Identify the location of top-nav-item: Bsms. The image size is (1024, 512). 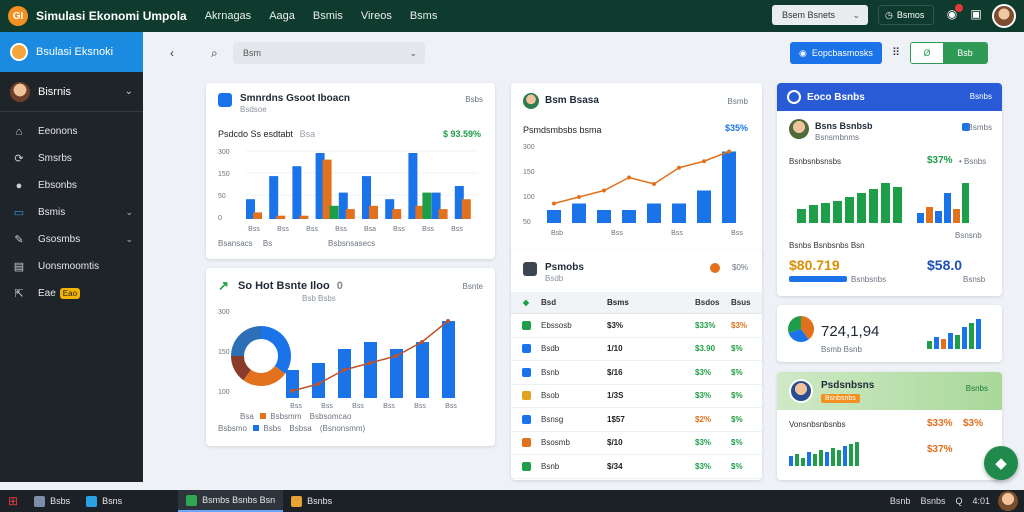
(424, 16).